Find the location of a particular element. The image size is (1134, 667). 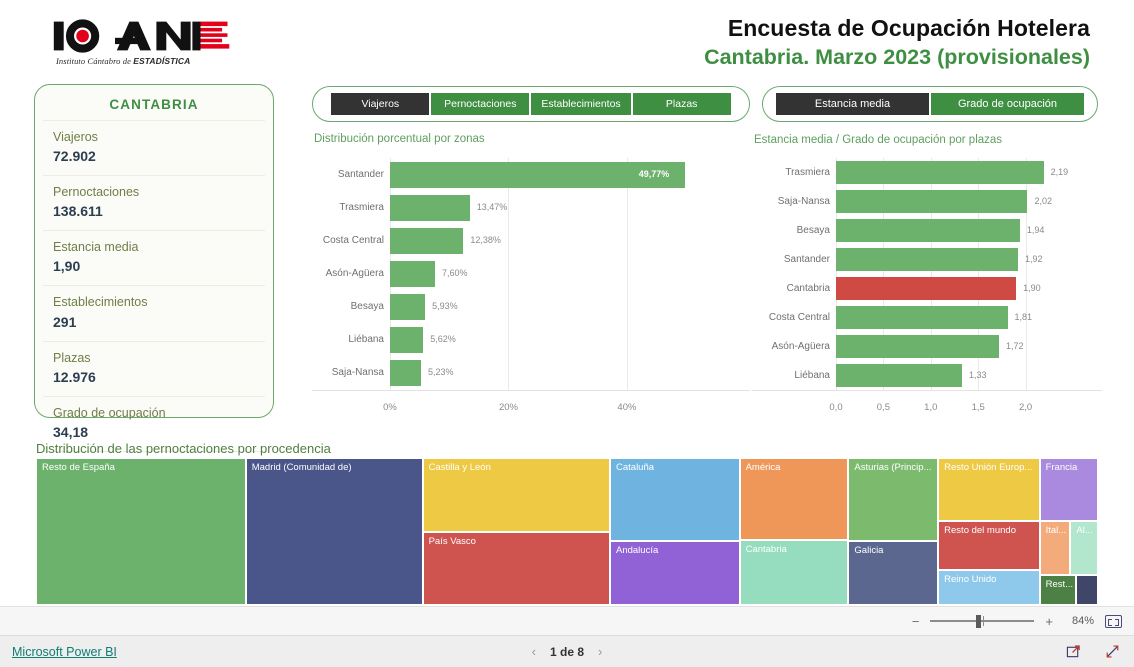

bar-value-label: 5,23% is located at coordinates (440, 372).